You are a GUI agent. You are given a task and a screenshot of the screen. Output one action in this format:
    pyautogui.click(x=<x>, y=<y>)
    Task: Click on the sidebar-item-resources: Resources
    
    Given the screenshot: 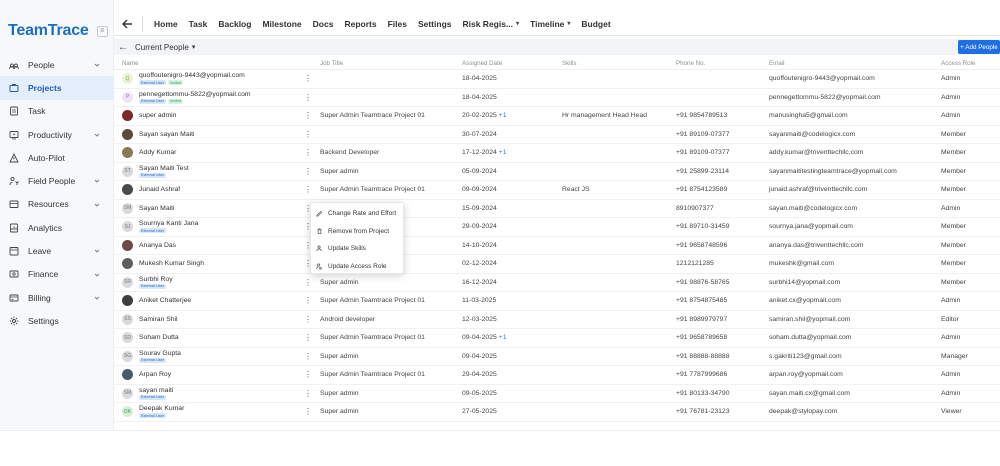 What is the action you would take?
    pyautogui.click(x=57, y=204)
    